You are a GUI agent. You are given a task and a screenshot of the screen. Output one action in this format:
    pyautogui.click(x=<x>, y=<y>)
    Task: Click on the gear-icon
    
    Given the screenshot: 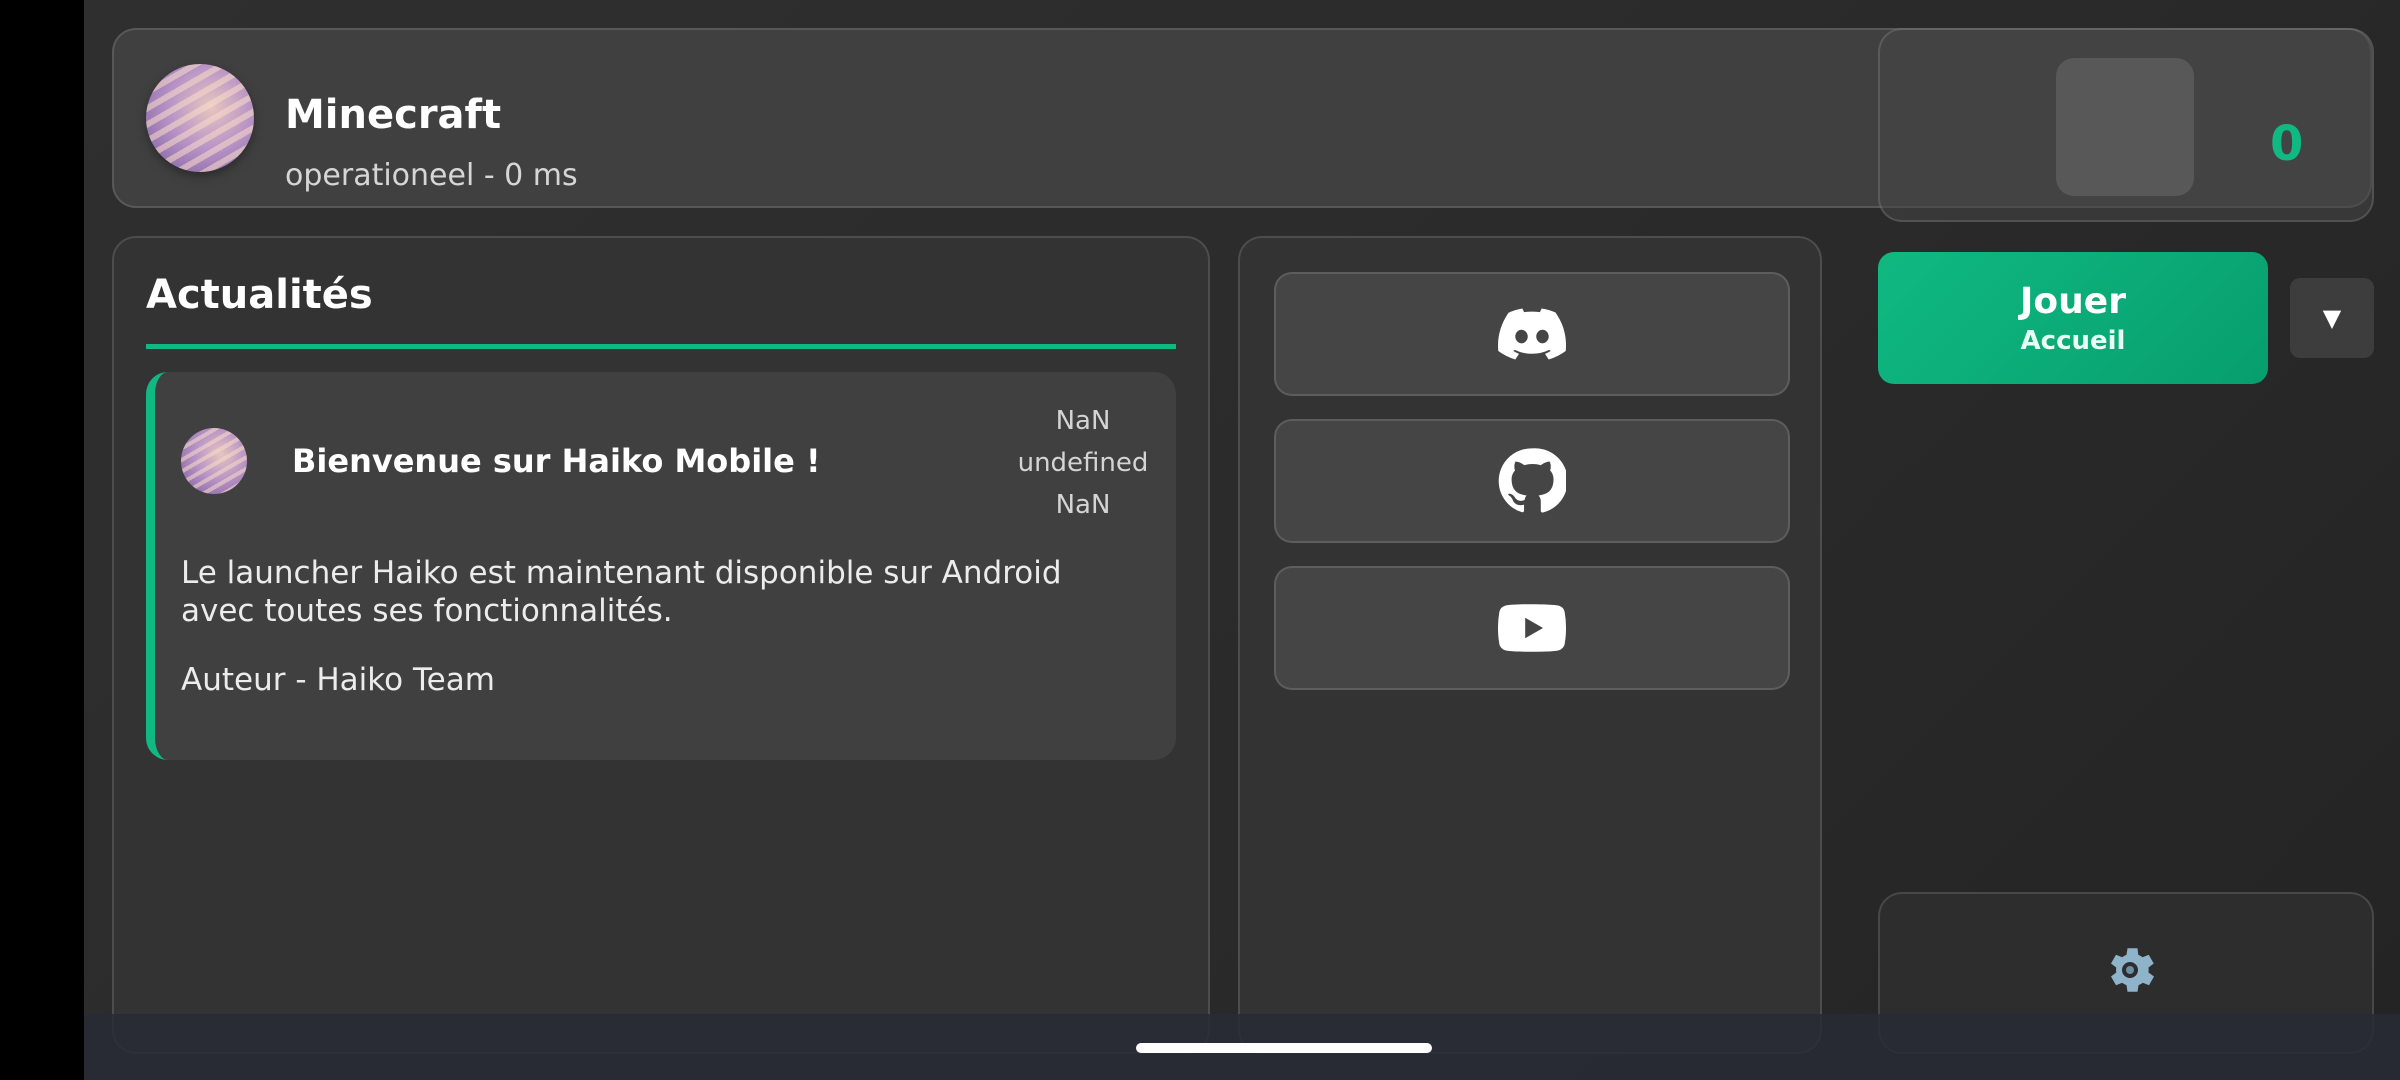 What is the action you would take?
    pyautogui.click(x=2132, y=970)
    